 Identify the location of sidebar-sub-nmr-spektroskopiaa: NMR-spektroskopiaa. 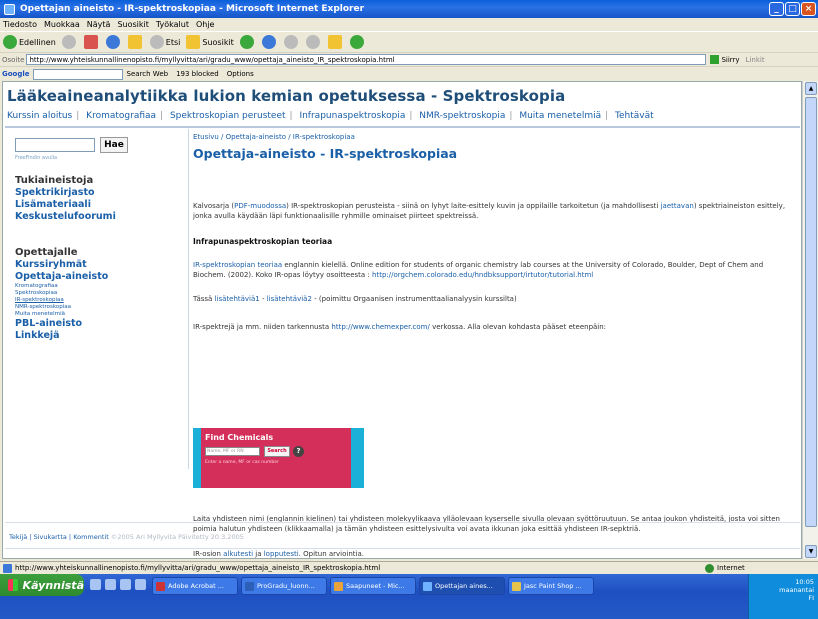
(43, 307).